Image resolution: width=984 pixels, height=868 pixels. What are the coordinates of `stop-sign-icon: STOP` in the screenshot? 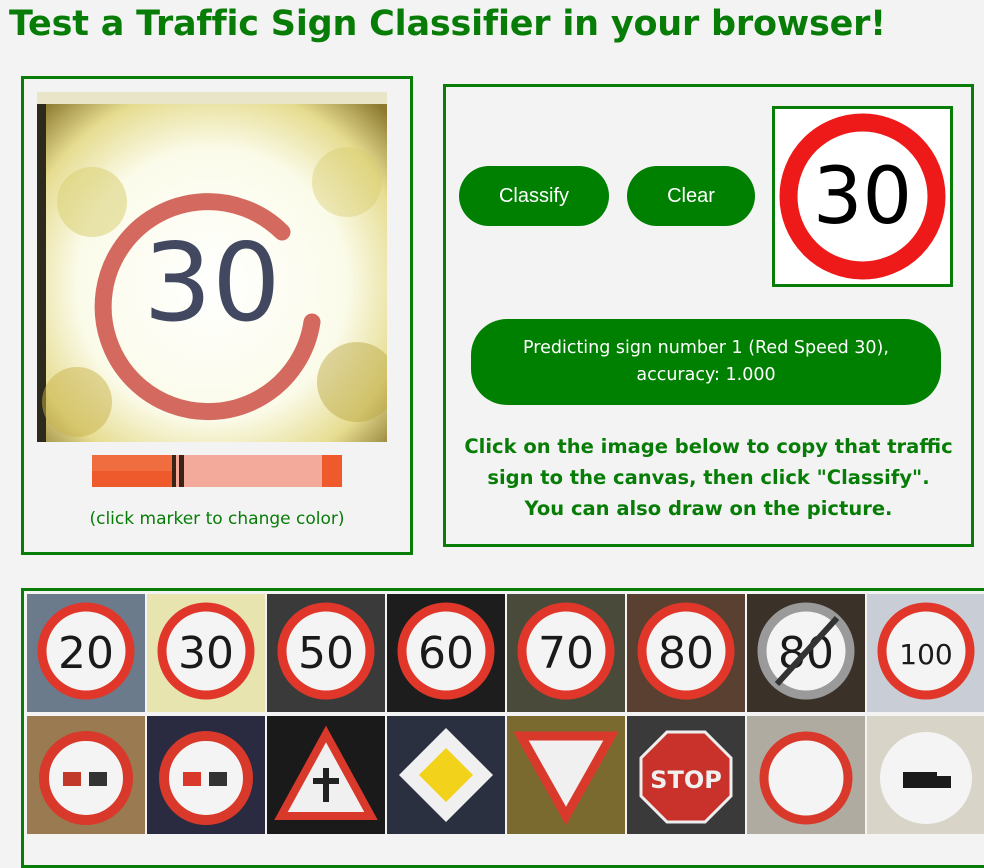 It's located at (686, 777).